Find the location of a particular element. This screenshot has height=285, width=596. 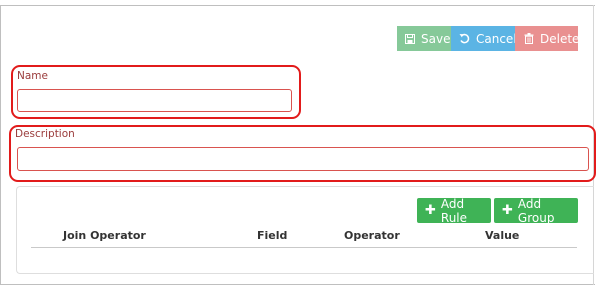

cancel-button: Cancel is located at coordinates (484, 38).